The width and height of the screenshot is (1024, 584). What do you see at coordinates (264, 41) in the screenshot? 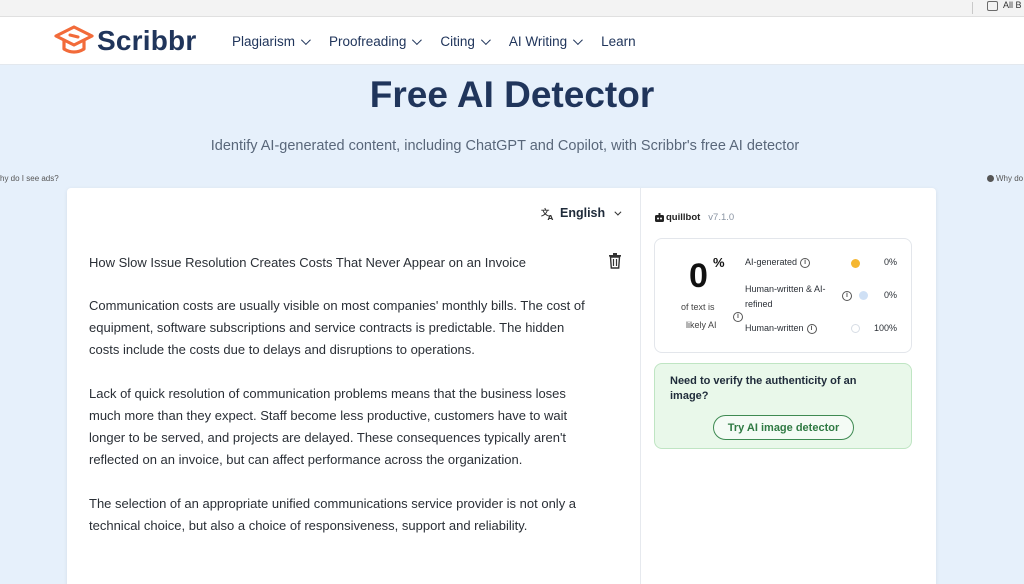
I see `nav-label: Plagiarism` at bounding box center [264, 41].